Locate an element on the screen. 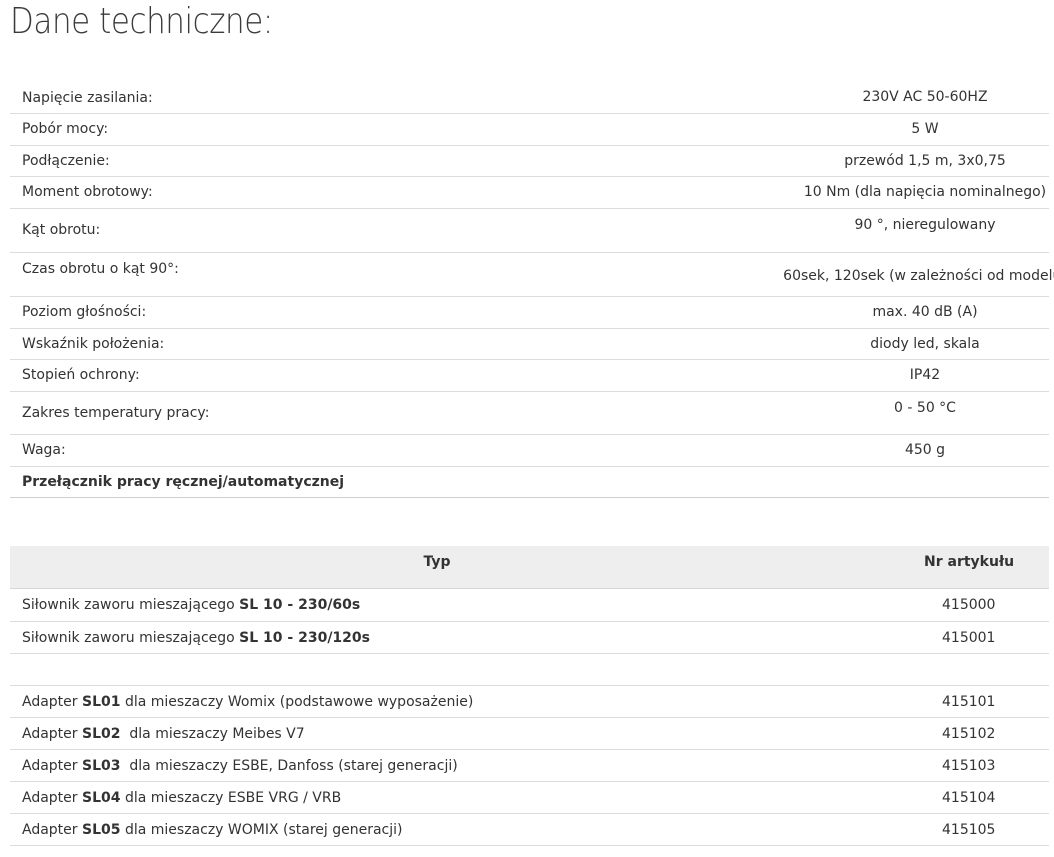 The image size is (1054, 857). spec-value-cell: 5 W is located at coordinates (831, 129).